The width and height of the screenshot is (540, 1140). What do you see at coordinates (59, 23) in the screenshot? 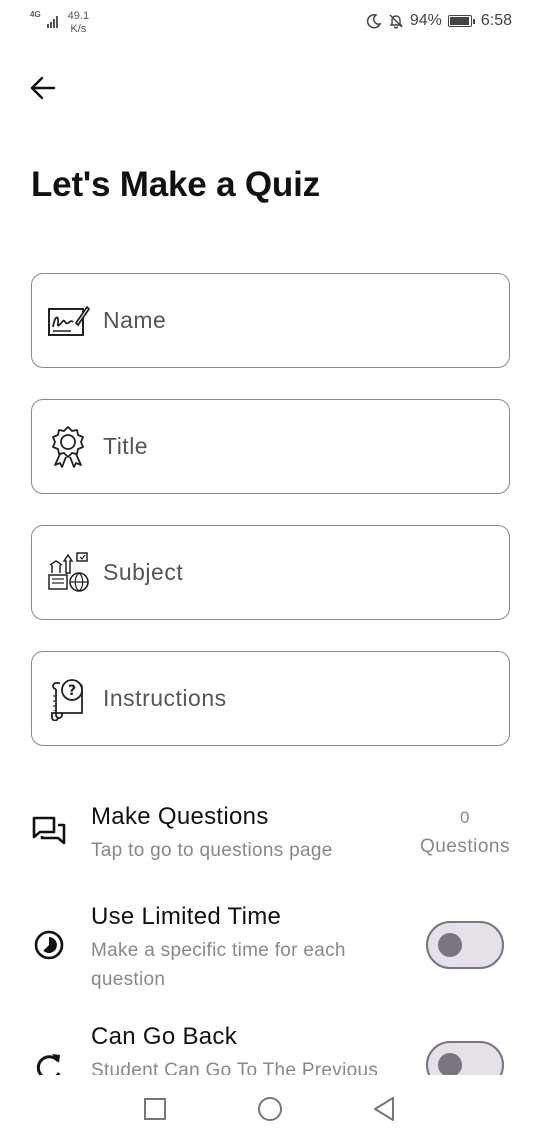
I see `status-left: 4G 49.1 K/s` at bounding box center [59, 23].